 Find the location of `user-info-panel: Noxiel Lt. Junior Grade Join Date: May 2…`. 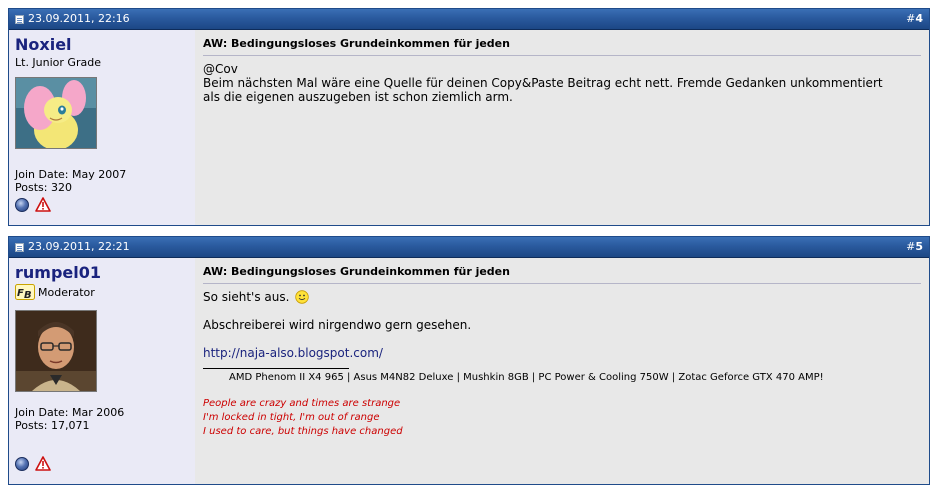

user-info-panel: Noxiel Lt. Junior Grade Join Date: May 2… is located at coordinates (102, 127).